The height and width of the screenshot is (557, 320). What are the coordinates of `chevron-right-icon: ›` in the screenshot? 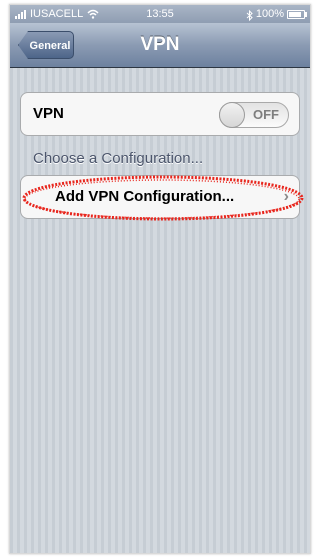 It's located at (286, 196).